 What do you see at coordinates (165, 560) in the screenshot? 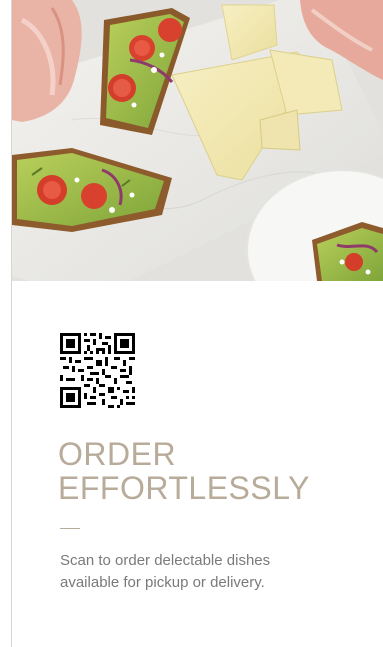
I see `description-line-1: Scan to order delectable dishes` at bounding box center [165, 560].